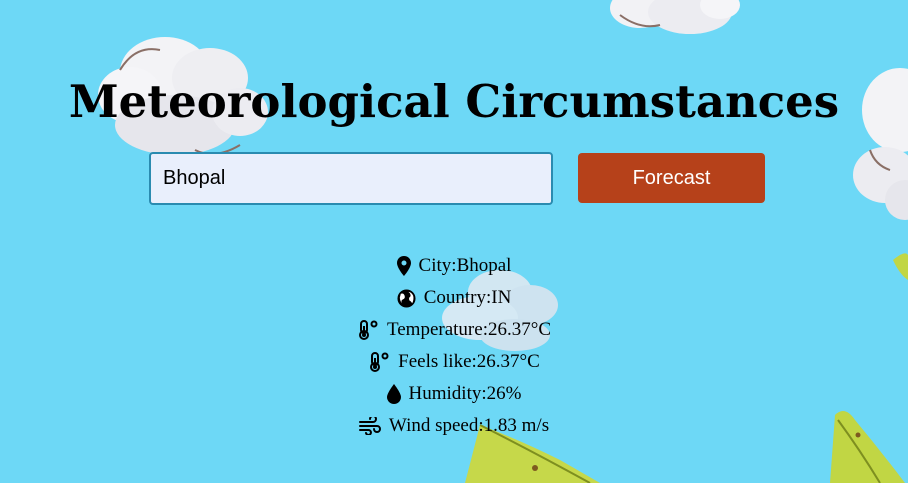 This screenshot has width=908, height=483. I want to click on weather-label: Country:, so click(457, 297).